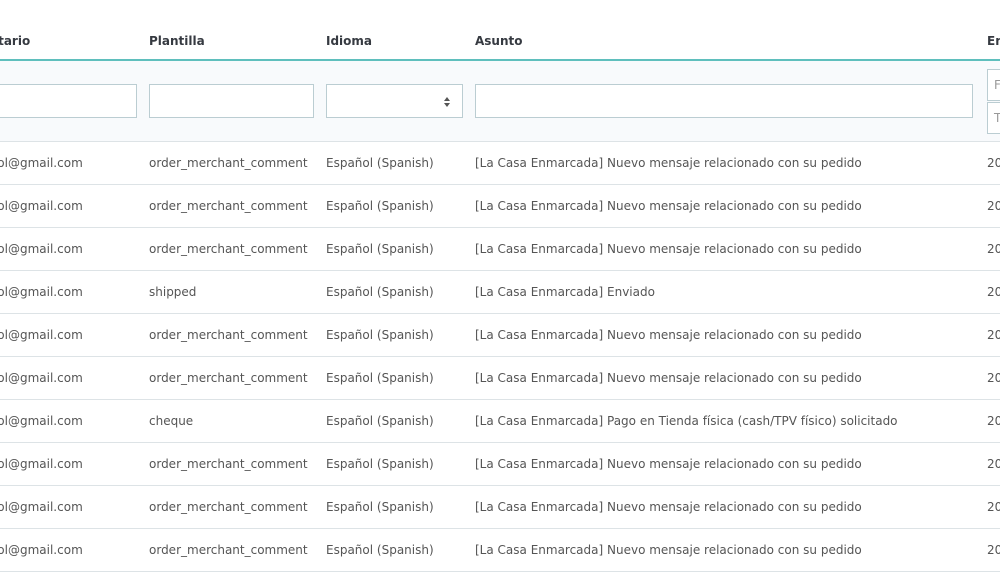 This screenshot has height=576, width=1000. I want to click on cell-template: shipped, so click(173, 292).